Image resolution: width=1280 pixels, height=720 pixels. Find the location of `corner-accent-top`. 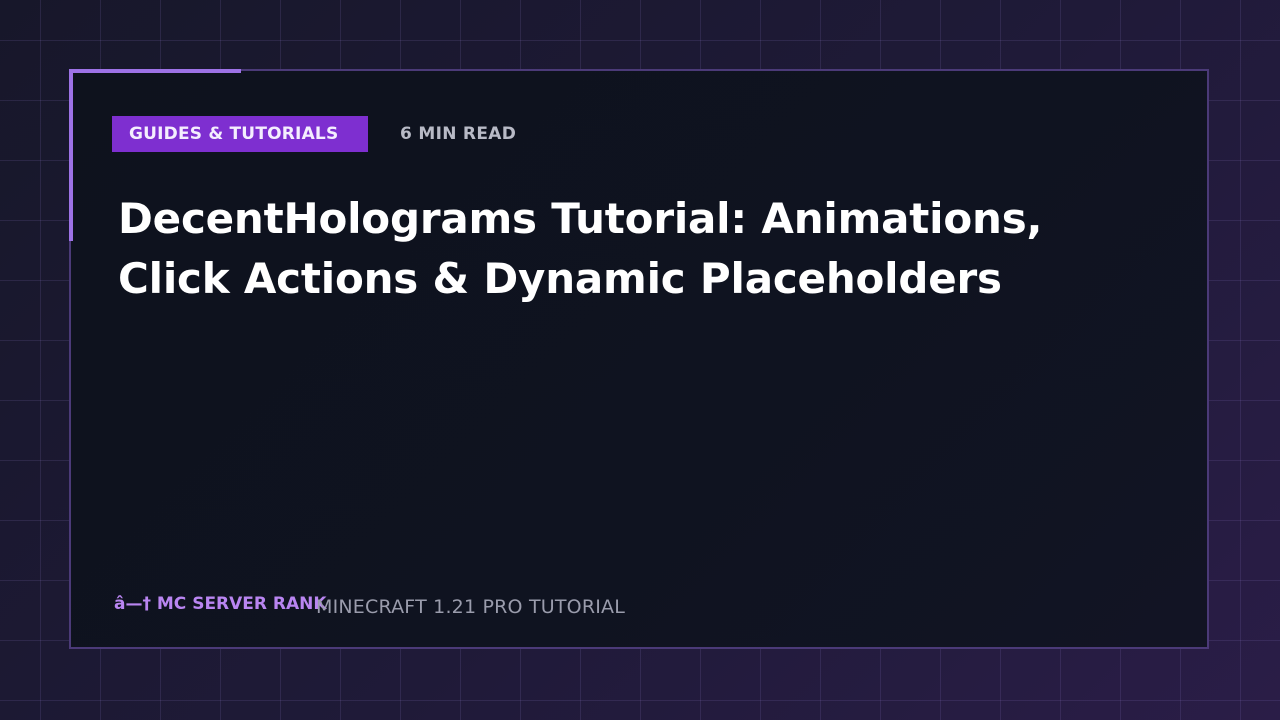

corner-accent-top is located at coordinates (155, 71).